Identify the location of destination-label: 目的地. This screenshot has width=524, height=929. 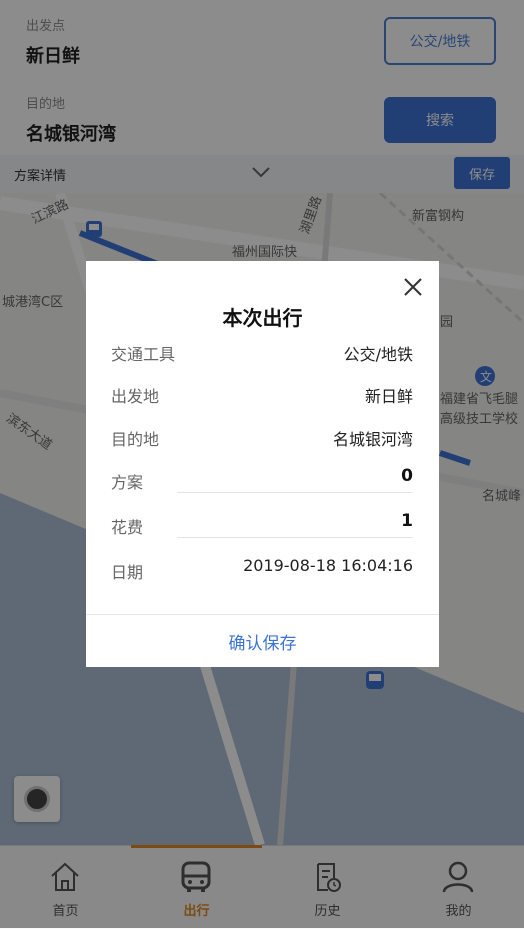
(135, 439).